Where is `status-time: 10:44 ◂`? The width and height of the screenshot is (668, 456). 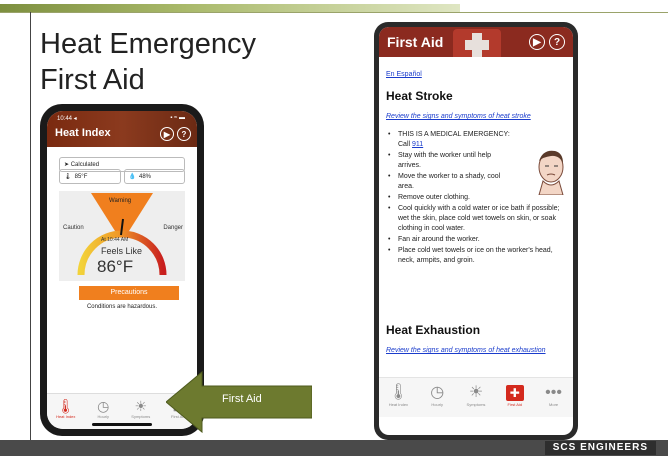 status-time: 10:44 ◂ is located at coordinates (67, 119).